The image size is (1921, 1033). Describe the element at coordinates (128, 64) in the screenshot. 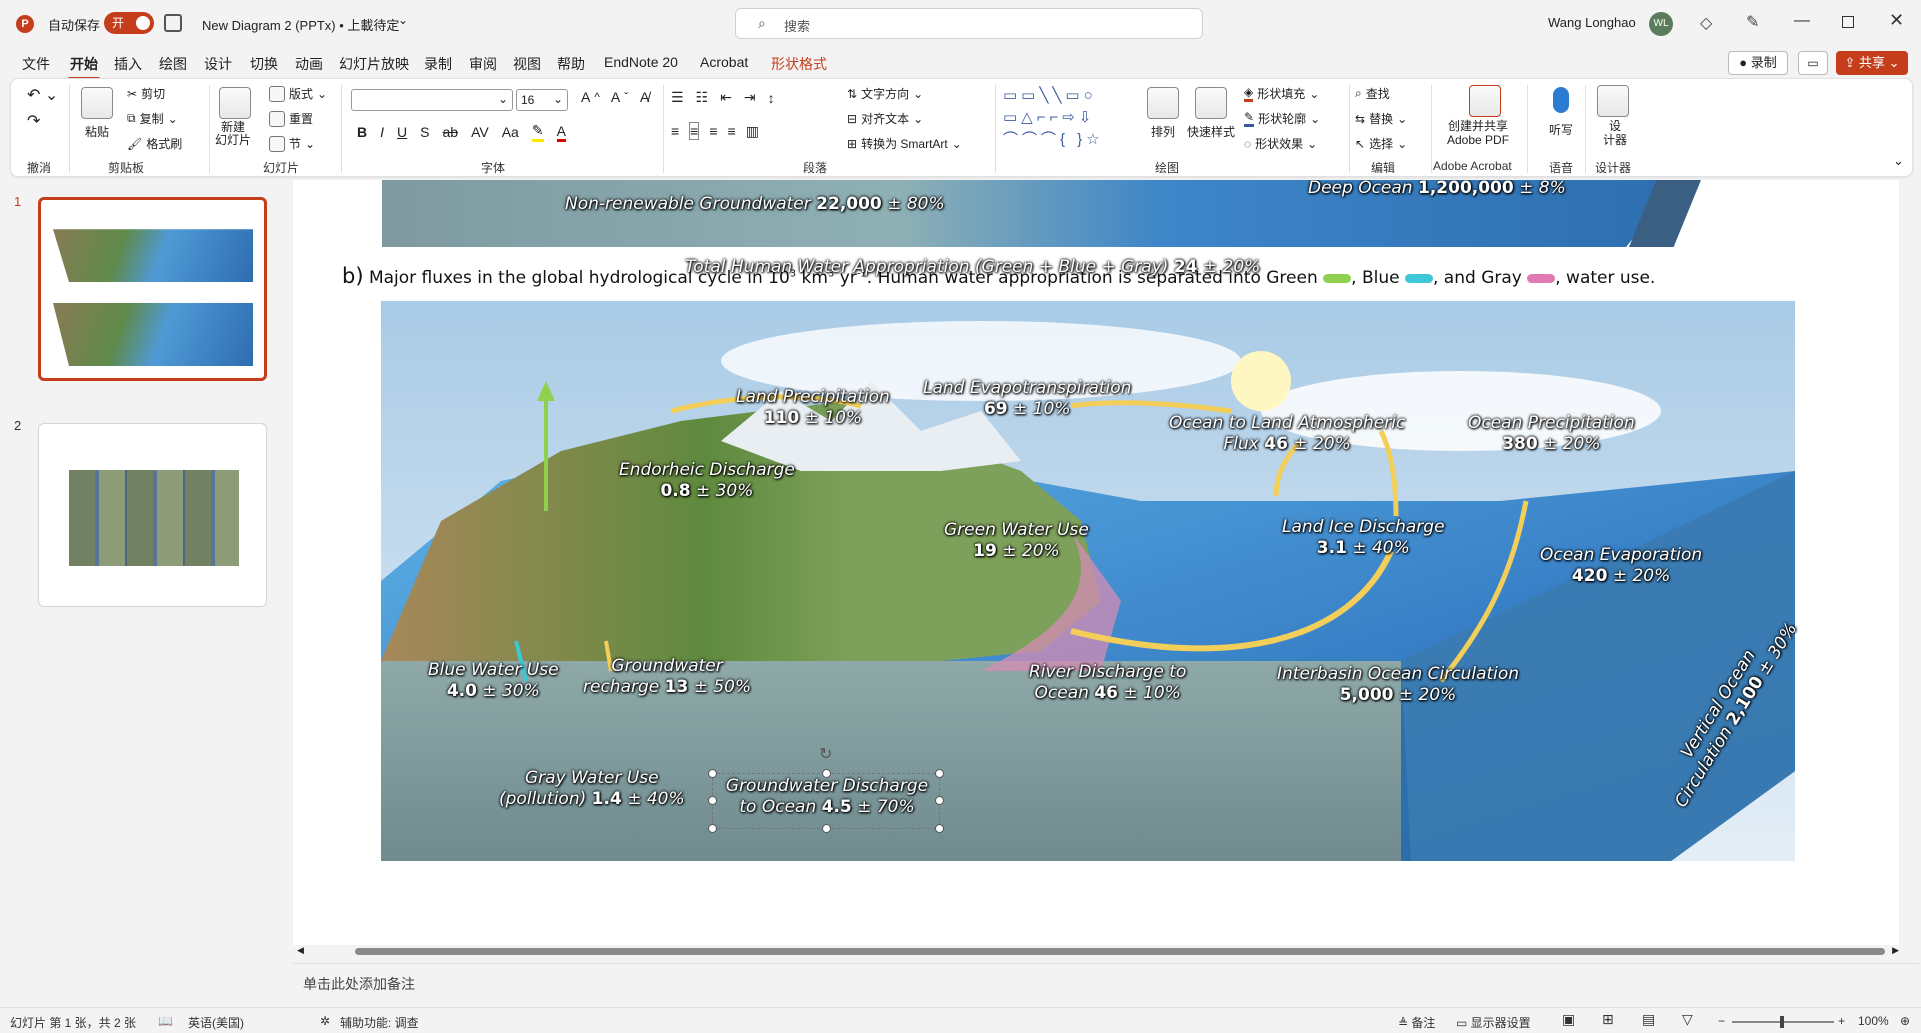

I see `tab-insert: 插入` at that location.